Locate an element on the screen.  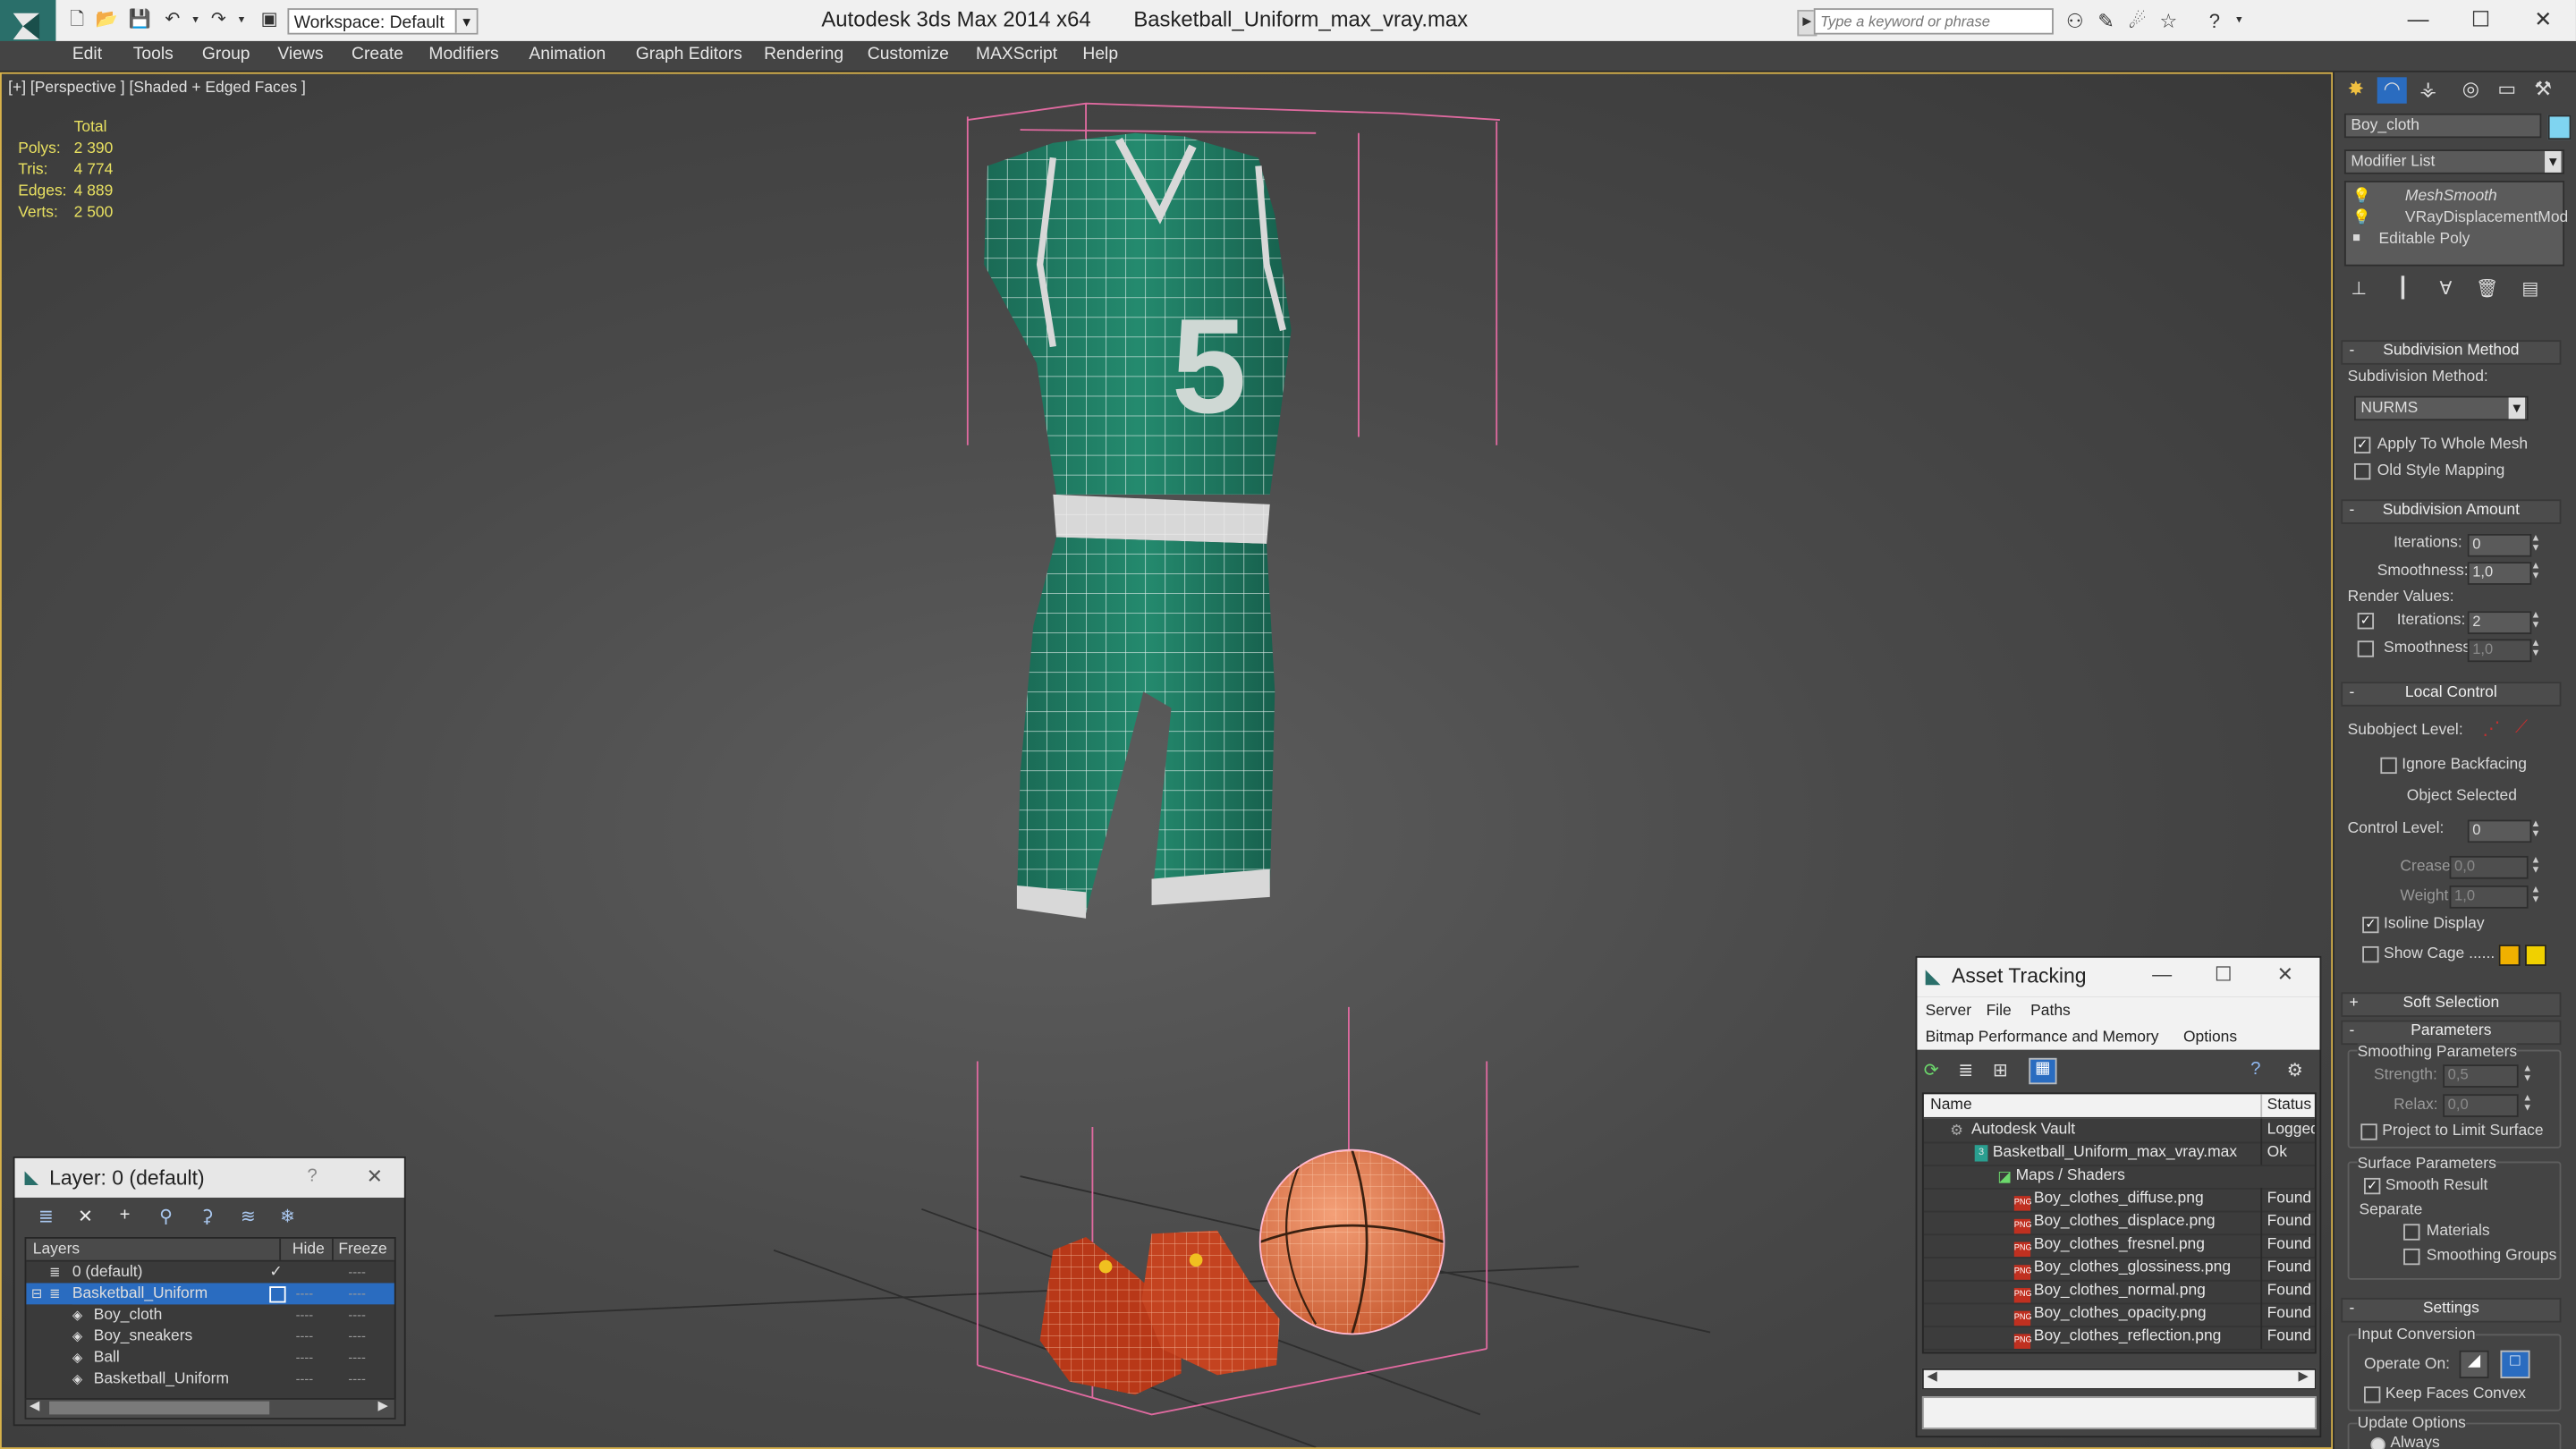
menu-help: Help is located at coordinates (1100, 54).